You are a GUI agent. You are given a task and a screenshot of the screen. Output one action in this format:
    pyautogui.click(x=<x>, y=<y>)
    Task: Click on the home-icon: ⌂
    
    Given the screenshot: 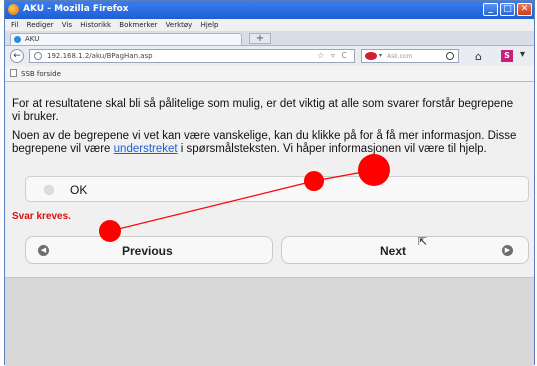 What is the action you would take?
    pyautogui.click(x=478, y=56)
    